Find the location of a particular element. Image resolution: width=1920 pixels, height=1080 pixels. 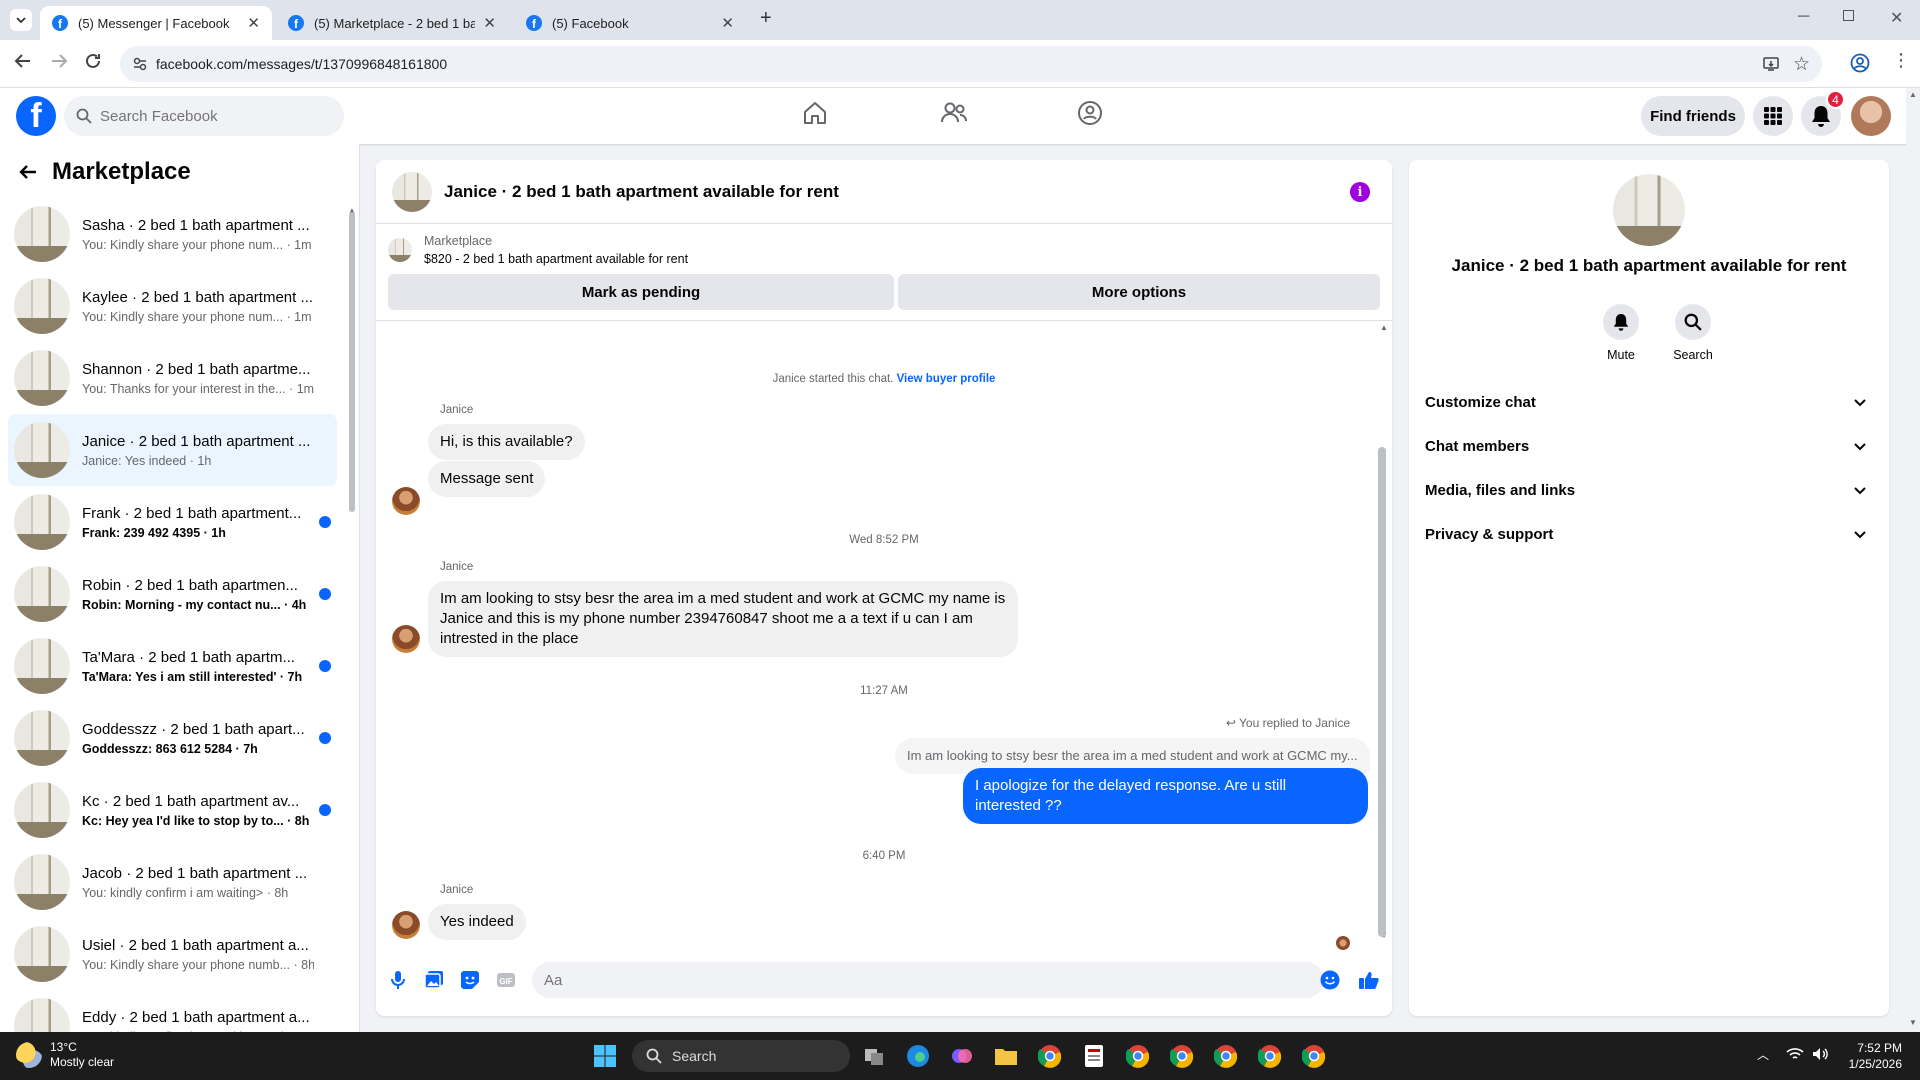

wifi-icon is located at coordinates (1795, 1054).